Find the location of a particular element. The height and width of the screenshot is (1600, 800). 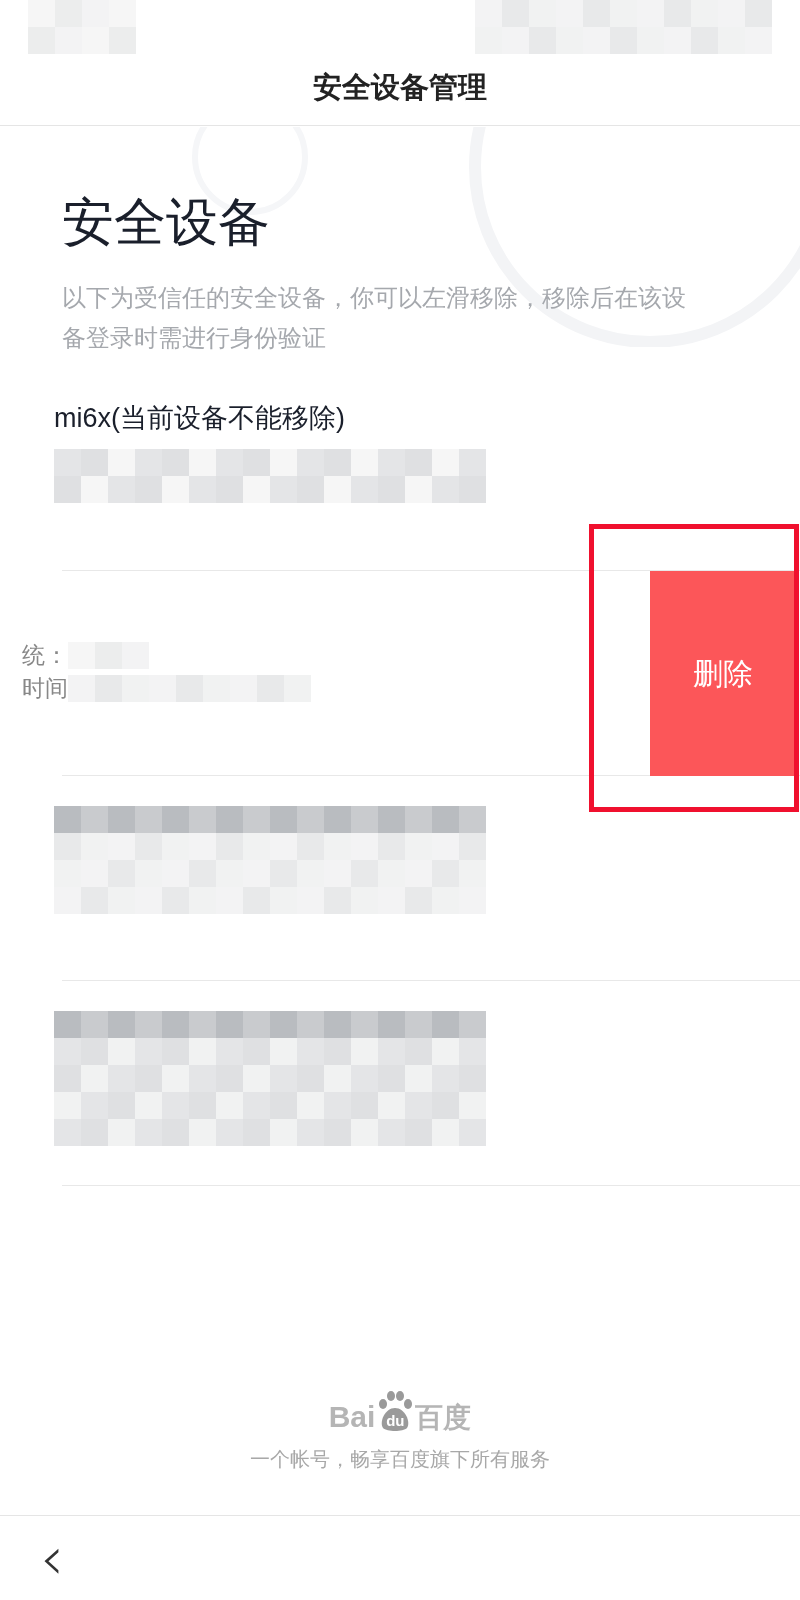

device-info-label: 统： is located at coordinates (45, 656).